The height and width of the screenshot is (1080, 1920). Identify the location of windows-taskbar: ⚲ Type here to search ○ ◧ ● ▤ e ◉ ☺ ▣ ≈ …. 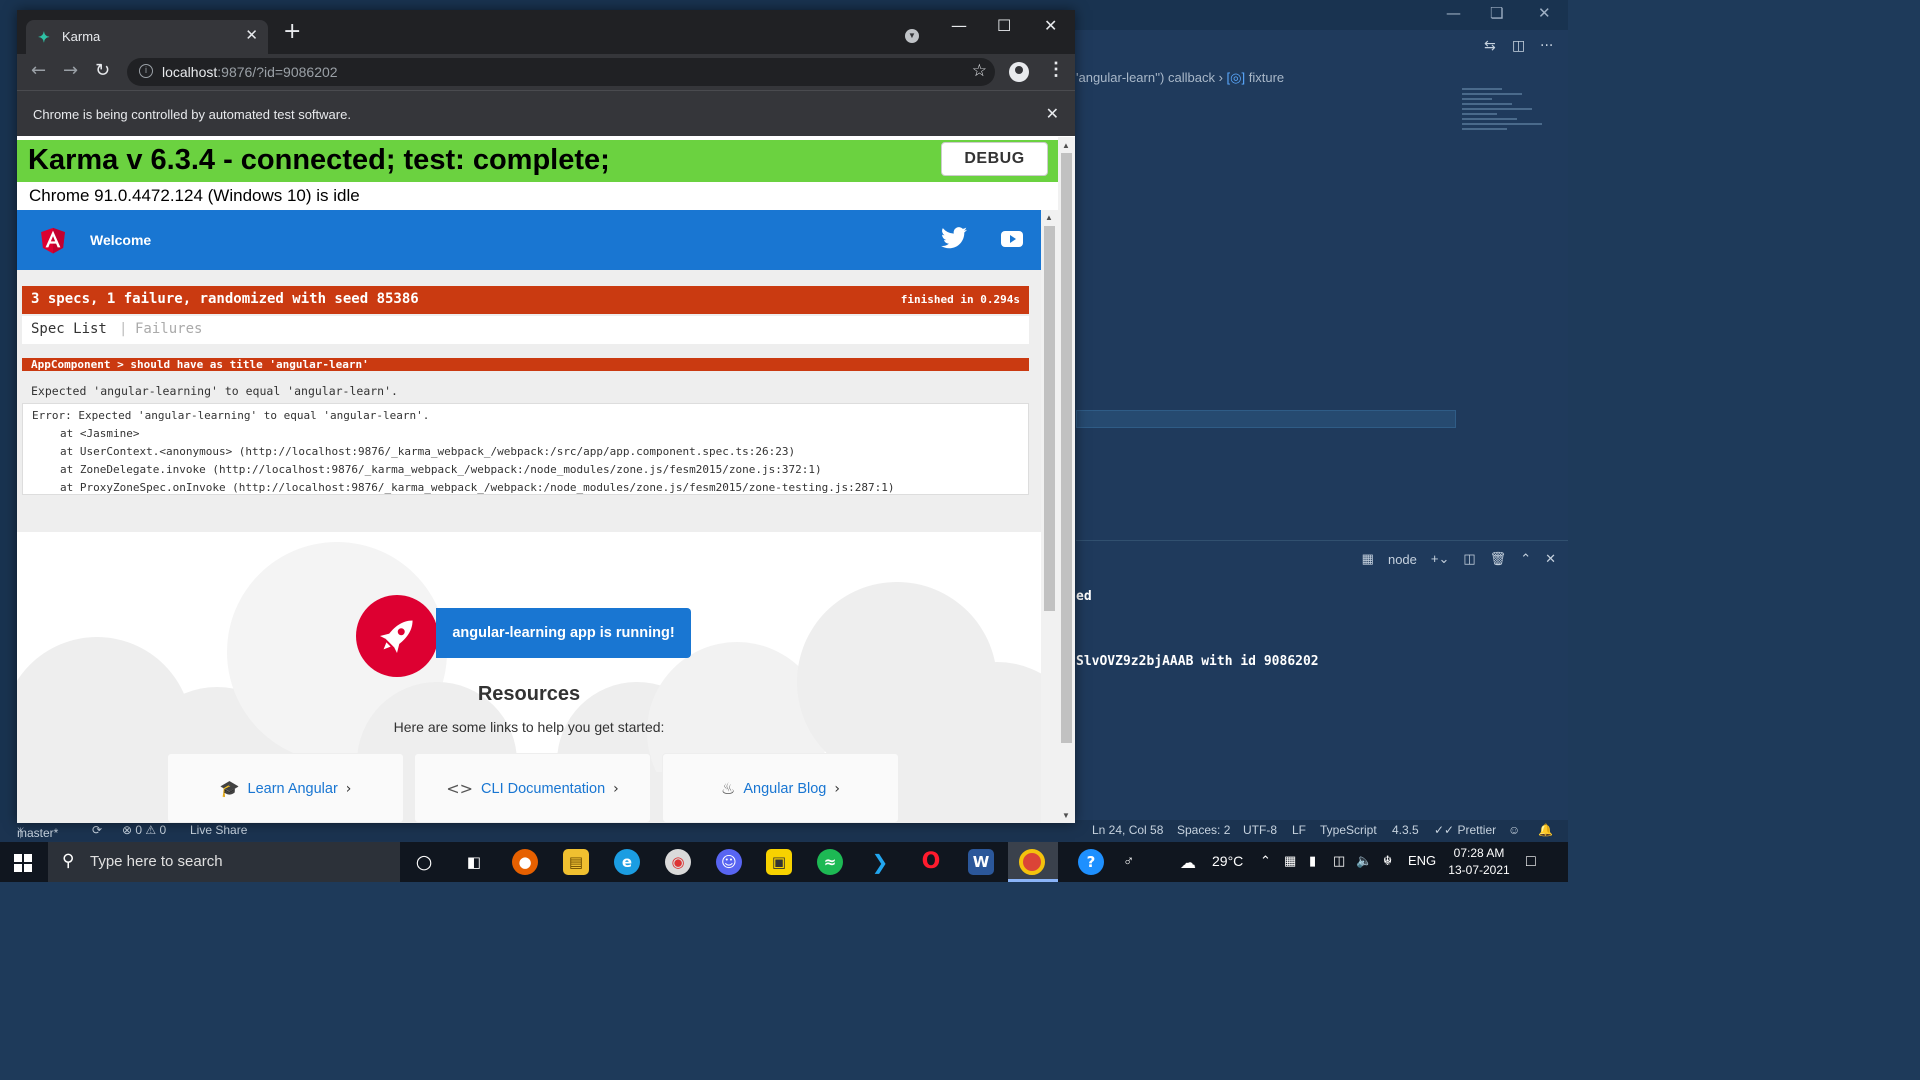
(784, 862).